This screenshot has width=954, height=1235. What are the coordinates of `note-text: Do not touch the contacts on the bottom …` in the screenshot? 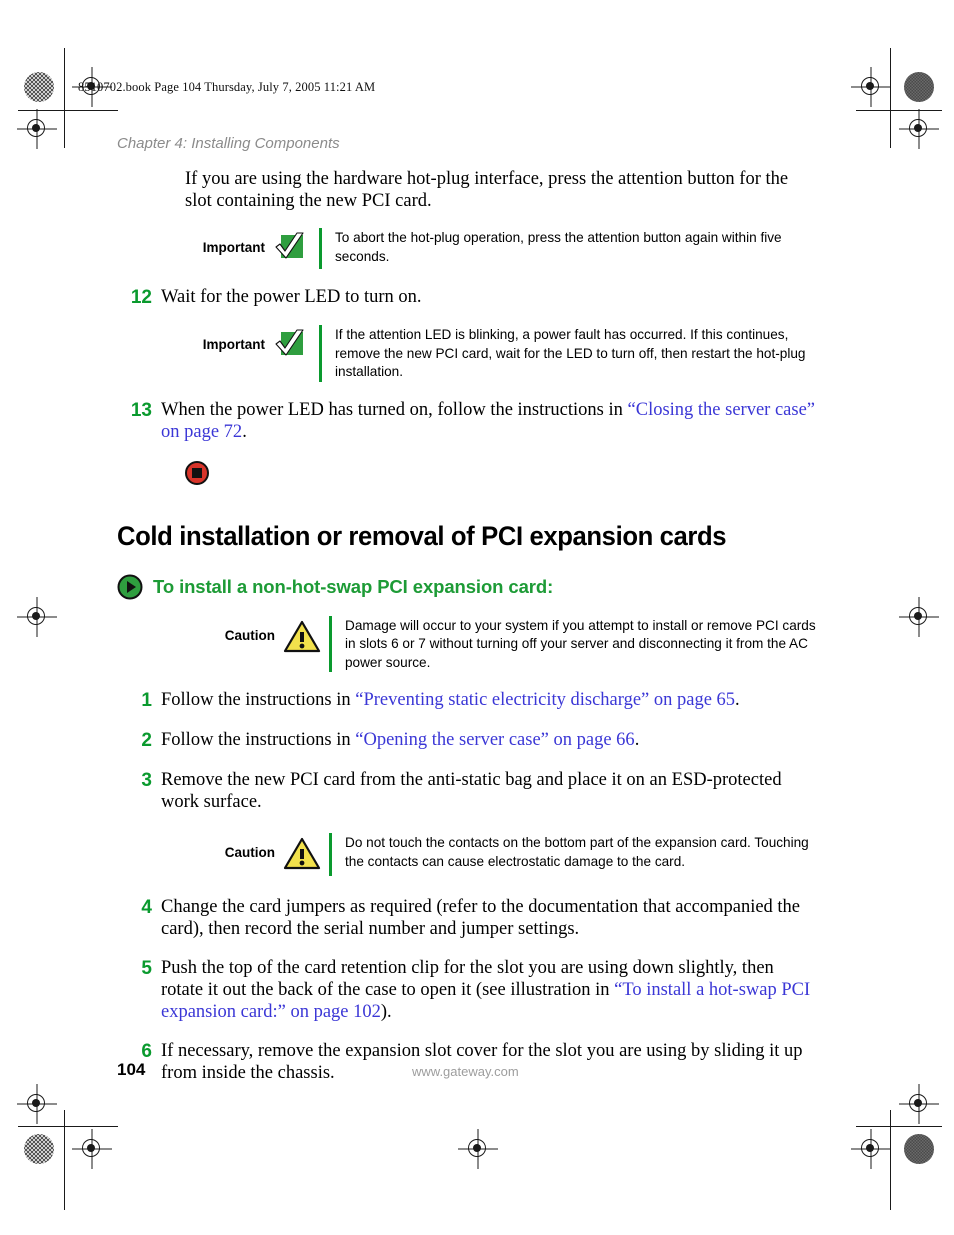 It's located at (577, 852).